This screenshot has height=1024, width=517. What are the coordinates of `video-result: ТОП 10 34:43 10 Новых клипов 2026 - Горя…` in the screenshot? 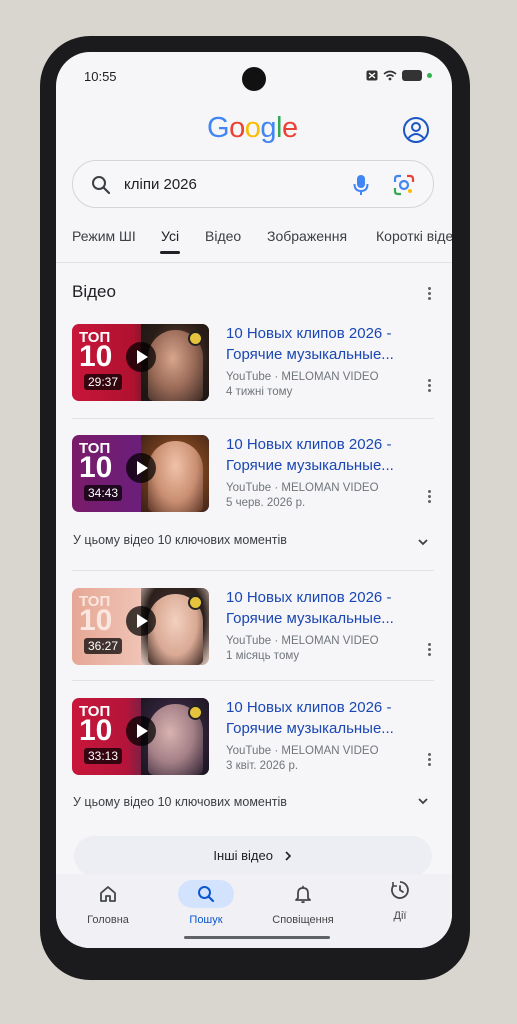 It's located at (253, 474).